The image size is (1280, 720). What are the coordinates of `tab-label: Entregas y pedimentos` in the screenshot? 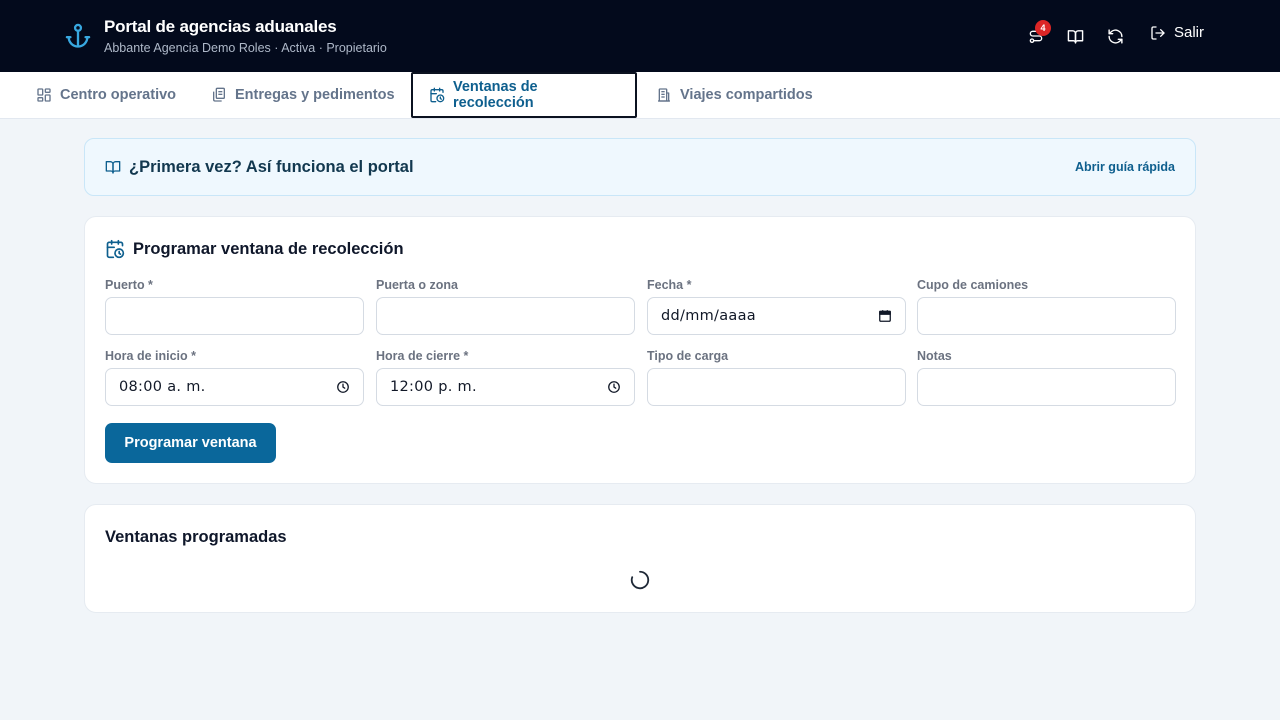 It's located at (315, 95).